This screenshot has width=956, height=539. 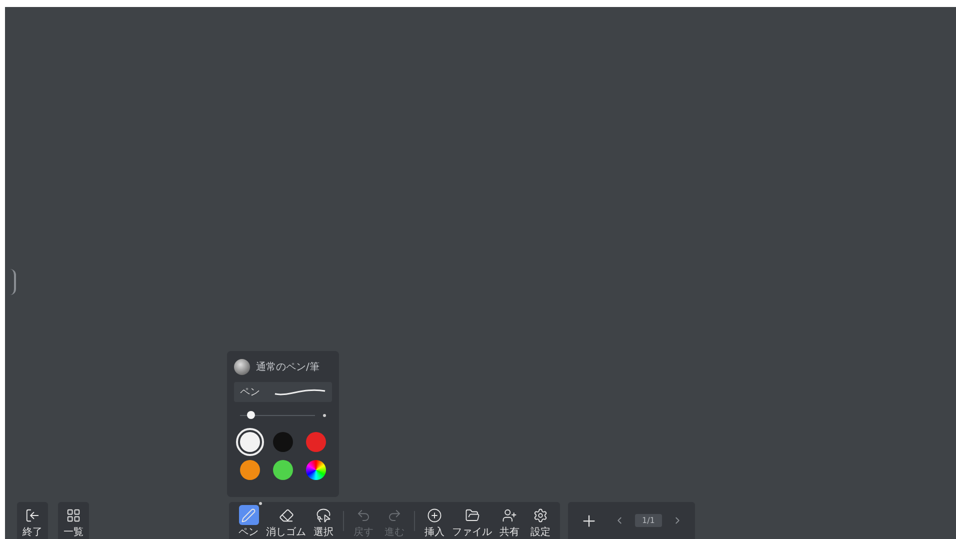 I want to click on pen-ball-icon, so click(x=242, y=367).